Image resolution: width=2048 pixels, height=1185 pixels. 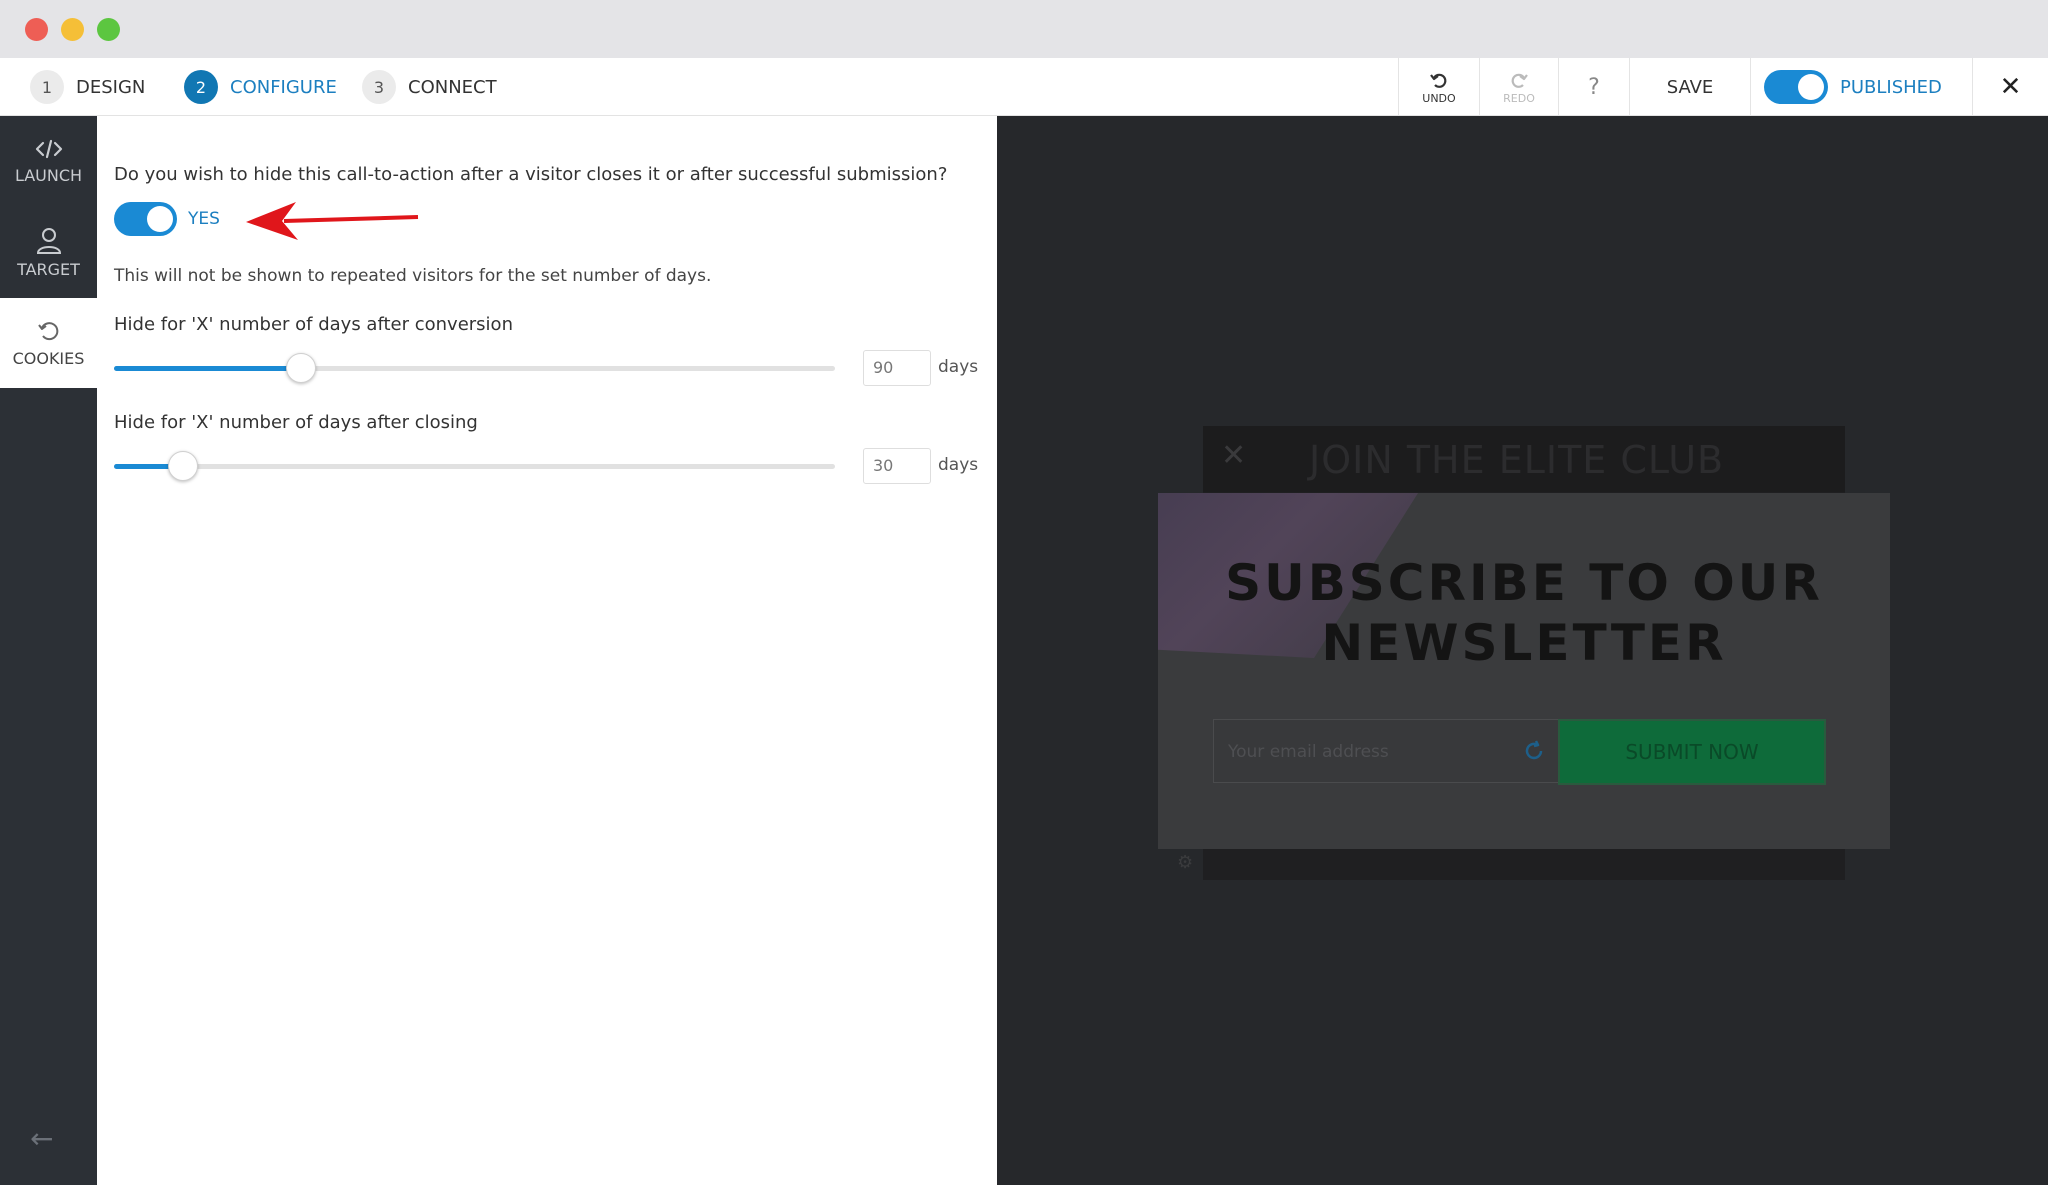 What do you see at coordinates (41, 1138) in the screenshot?
I see `arrow-left-icon: ←` at bounding box center [41, 1138].